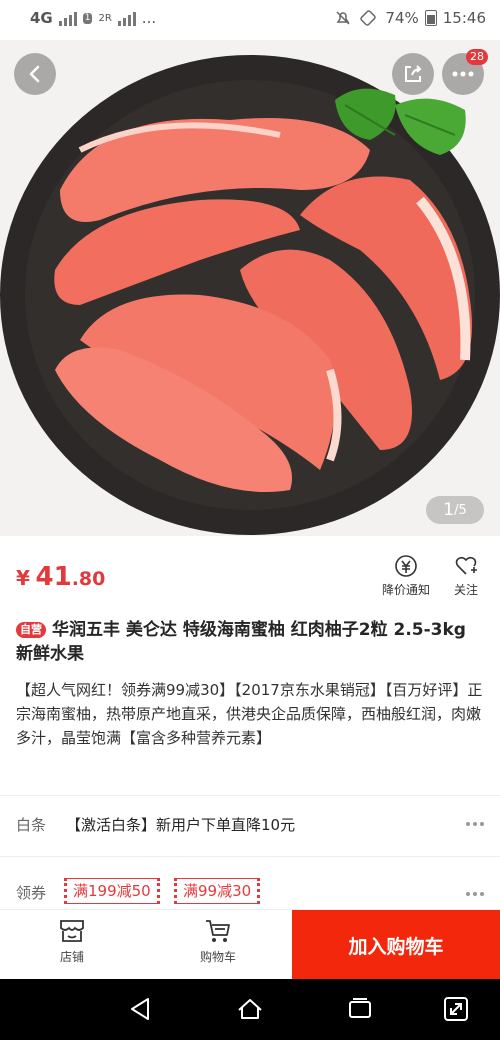 The image size is (500, 1040). Describe the element at coordinates (477, 57) in the screenshot. I see `message-count-badge: 28` at that location.